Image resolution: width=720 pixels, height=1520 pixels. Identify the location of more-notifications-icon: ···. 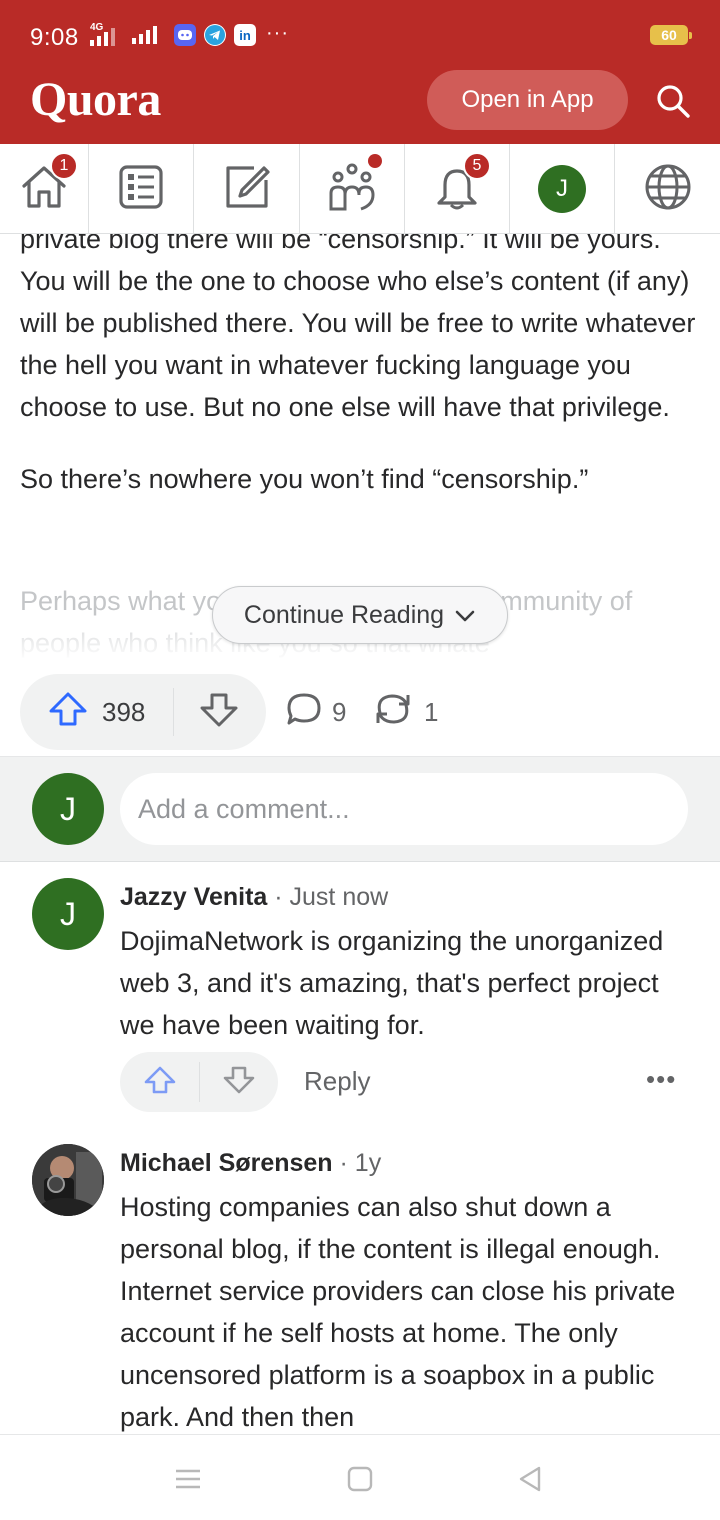
(277, 33).